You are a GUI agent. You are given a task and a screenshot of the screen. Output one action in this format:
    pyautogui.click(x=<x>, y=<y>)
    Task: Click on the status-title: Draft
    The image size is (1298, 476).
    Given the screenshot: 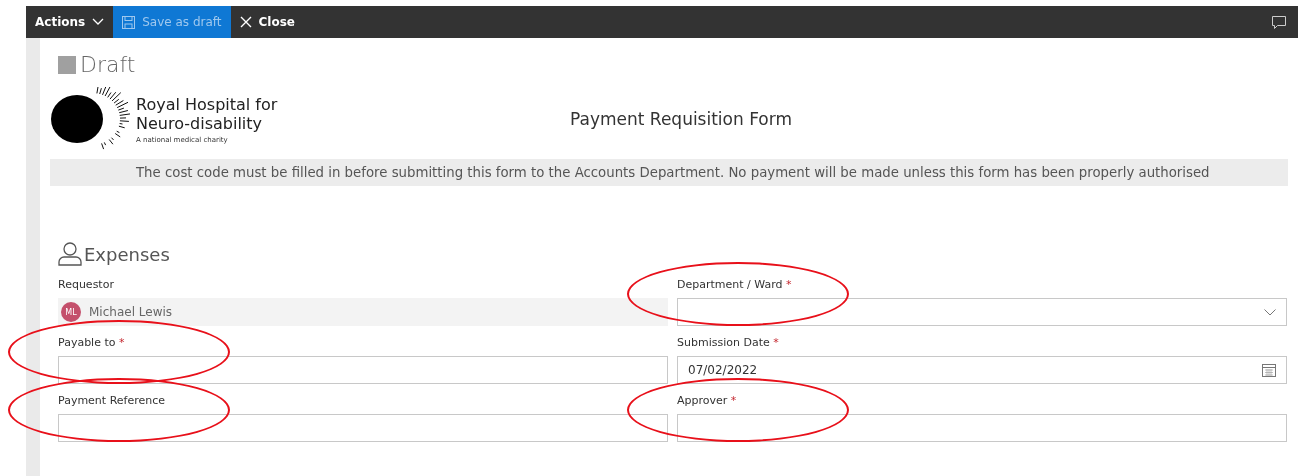 What is the action you would take?
    pyautogui.click(x=108, y=64)
    